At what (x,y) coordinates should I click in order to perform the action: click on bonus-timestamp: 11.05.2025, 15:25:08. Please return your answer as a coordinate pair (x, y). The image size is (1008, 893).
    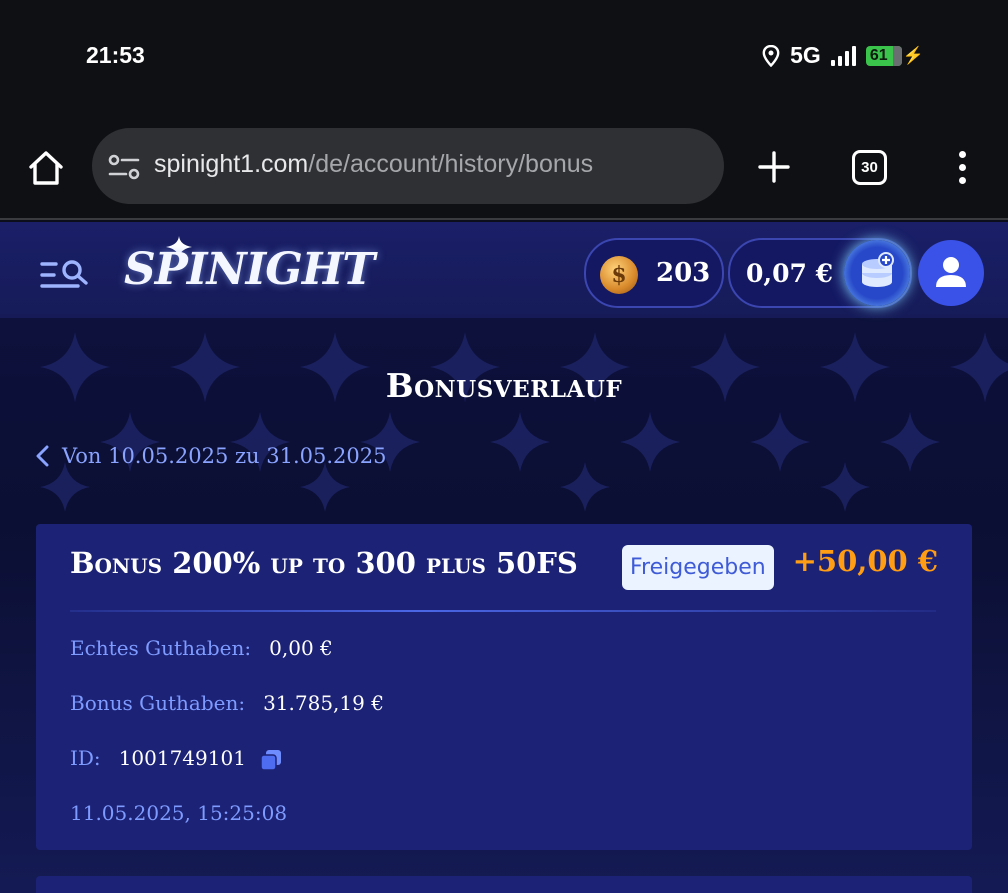
    Looking at the image, I should click on (179, 813).